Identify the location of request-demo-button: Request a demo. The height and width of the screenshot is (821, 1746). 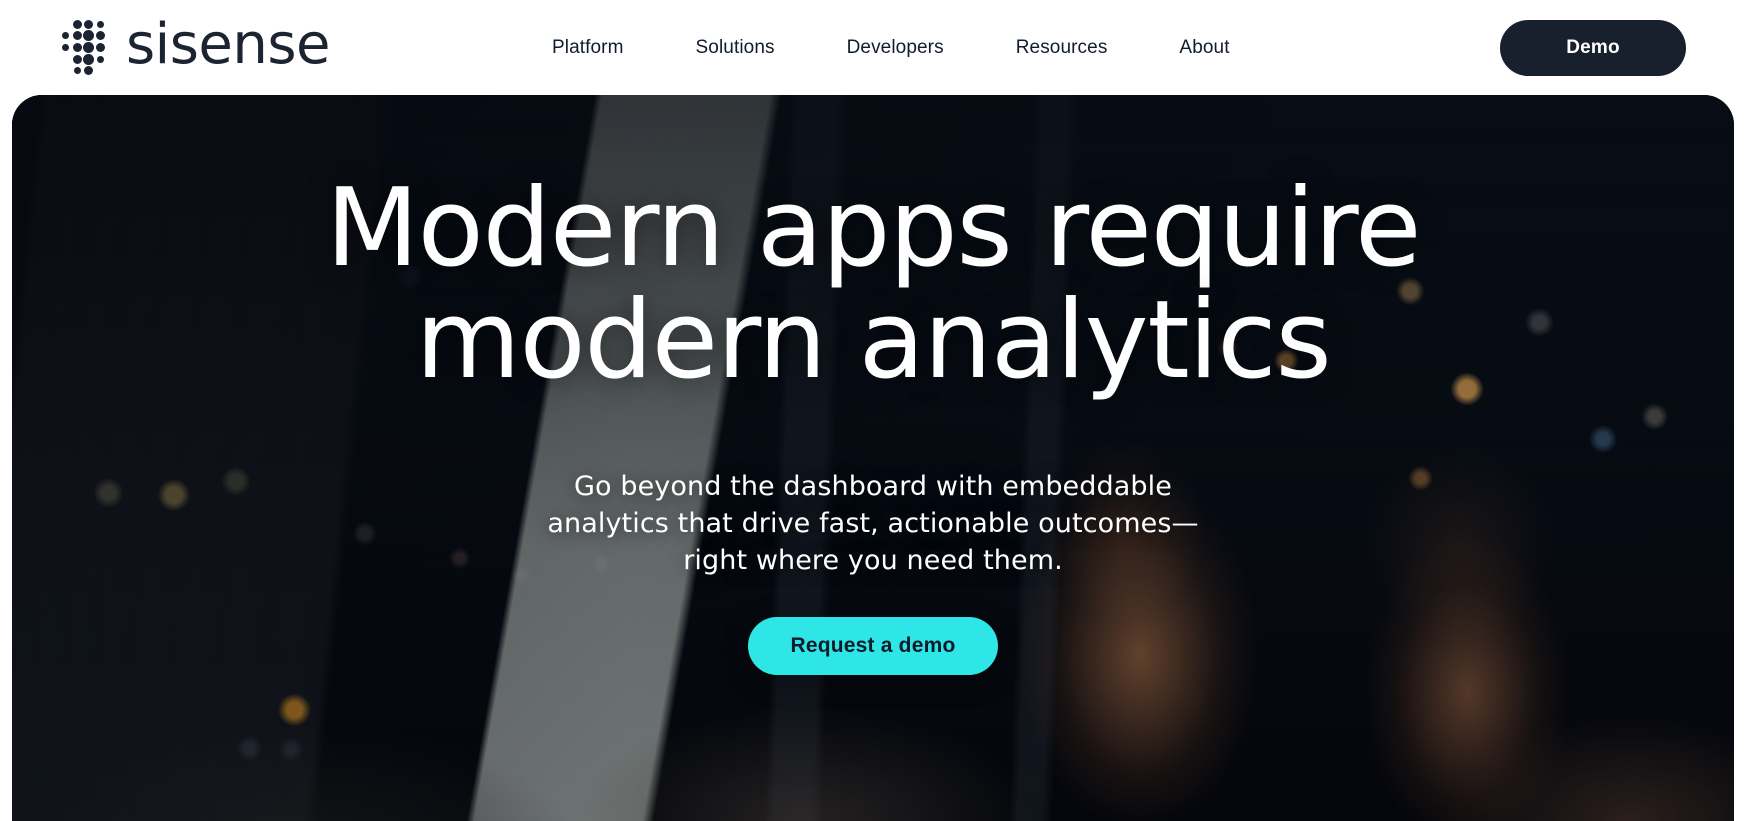
(873, 646).